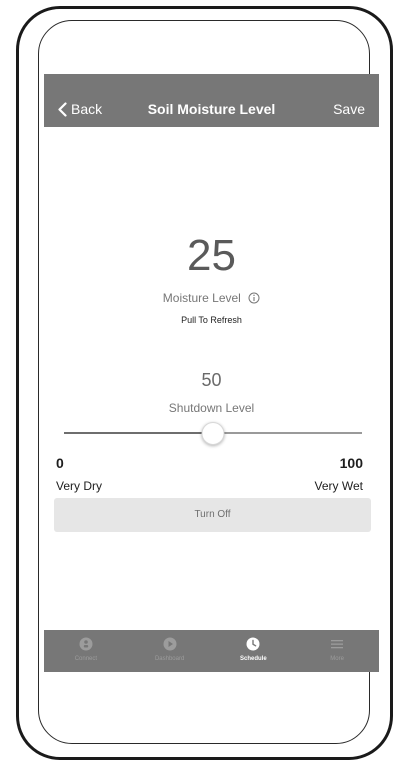  I want to click on shutdown-level-label: Shutdown Level, so click(211, 408).